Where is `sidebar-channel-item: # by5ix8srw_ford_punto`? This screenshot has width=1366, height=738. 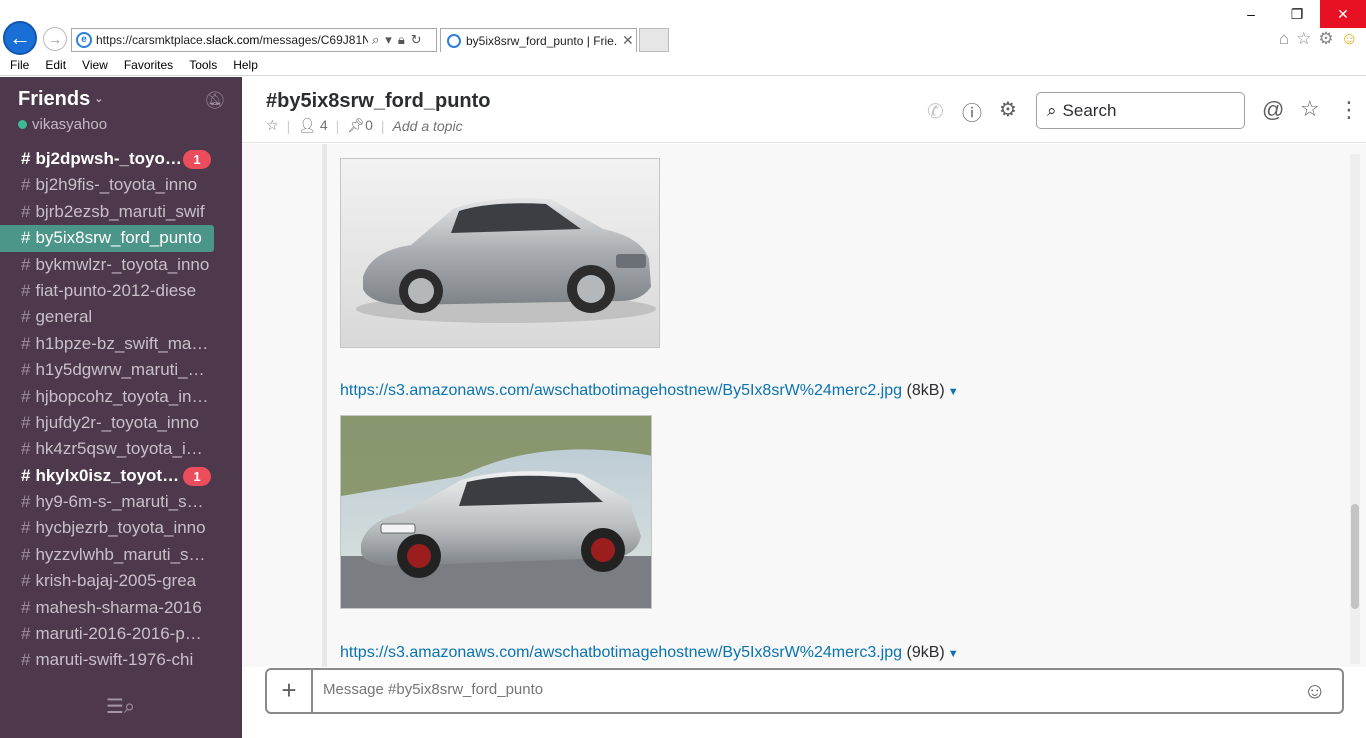
sidebar-channel-item: # by5ix8srw_ford_punto is located at coordinates (107, 238).